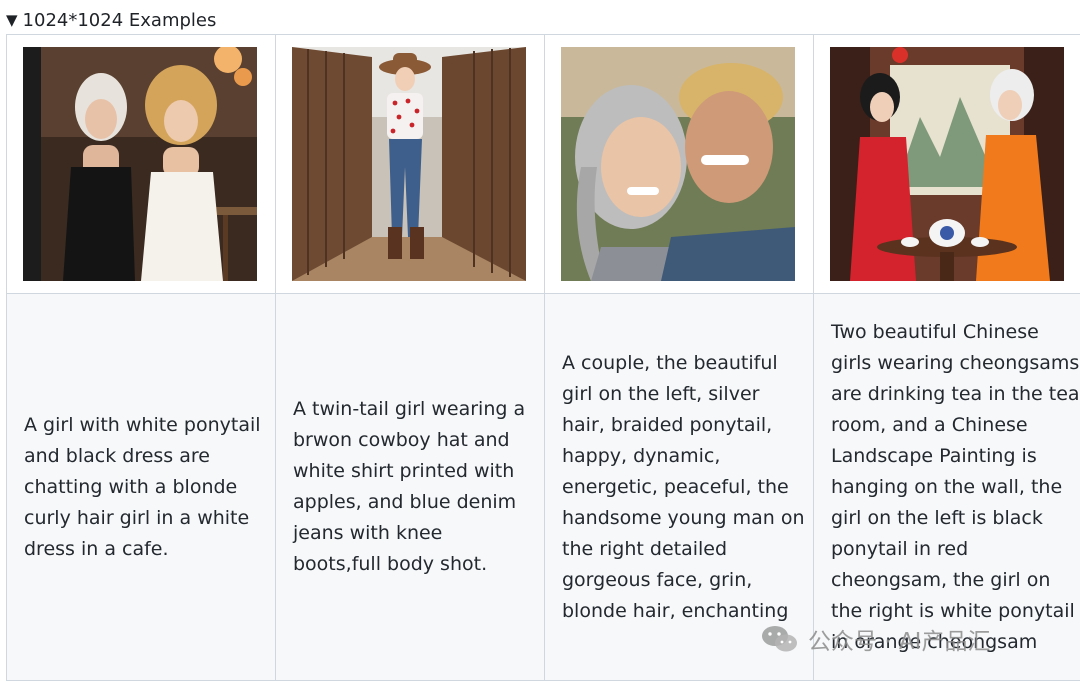 This screenshot has height=683, width=1080. Describe the element at coordinates (119, 20) in the screenshot. I see `details-summary-label: 1024*1024 Examples` at that location.